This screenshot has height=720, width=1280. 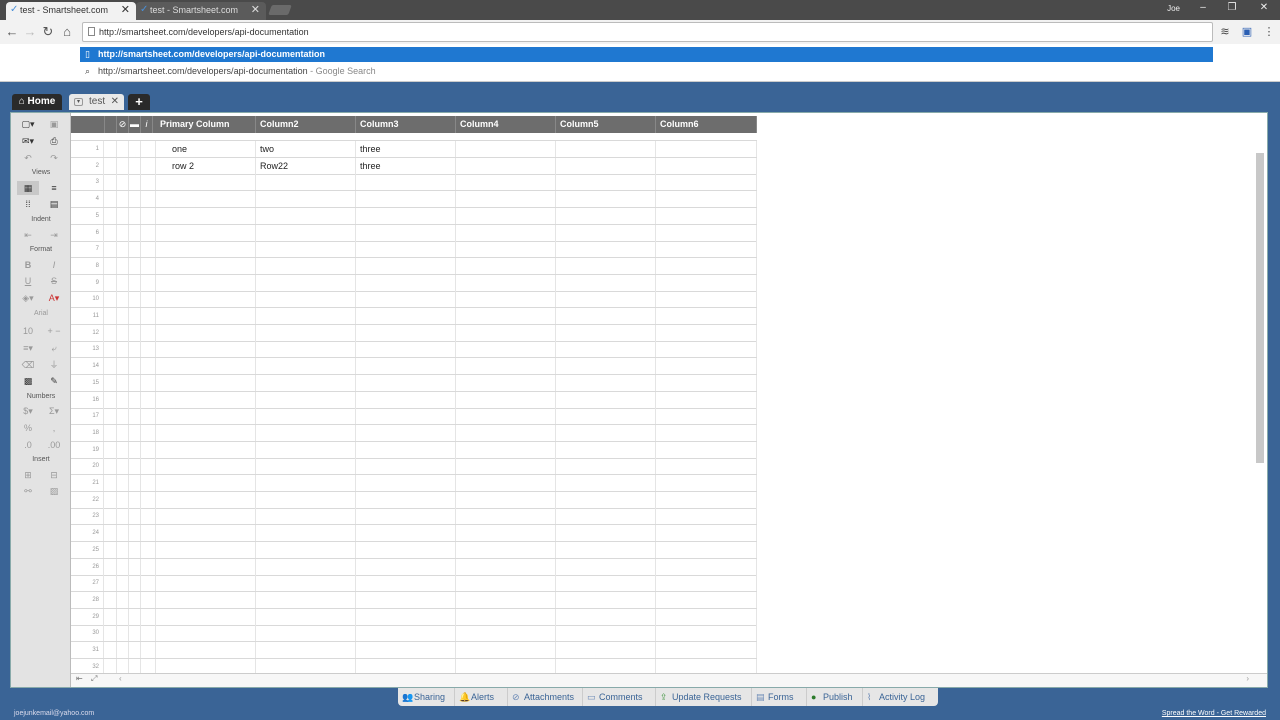 What do you see at coordinates (120, 678) in the screenshot?
I see `scroll-left-icon: ‹` at bounding box center [120, 678].